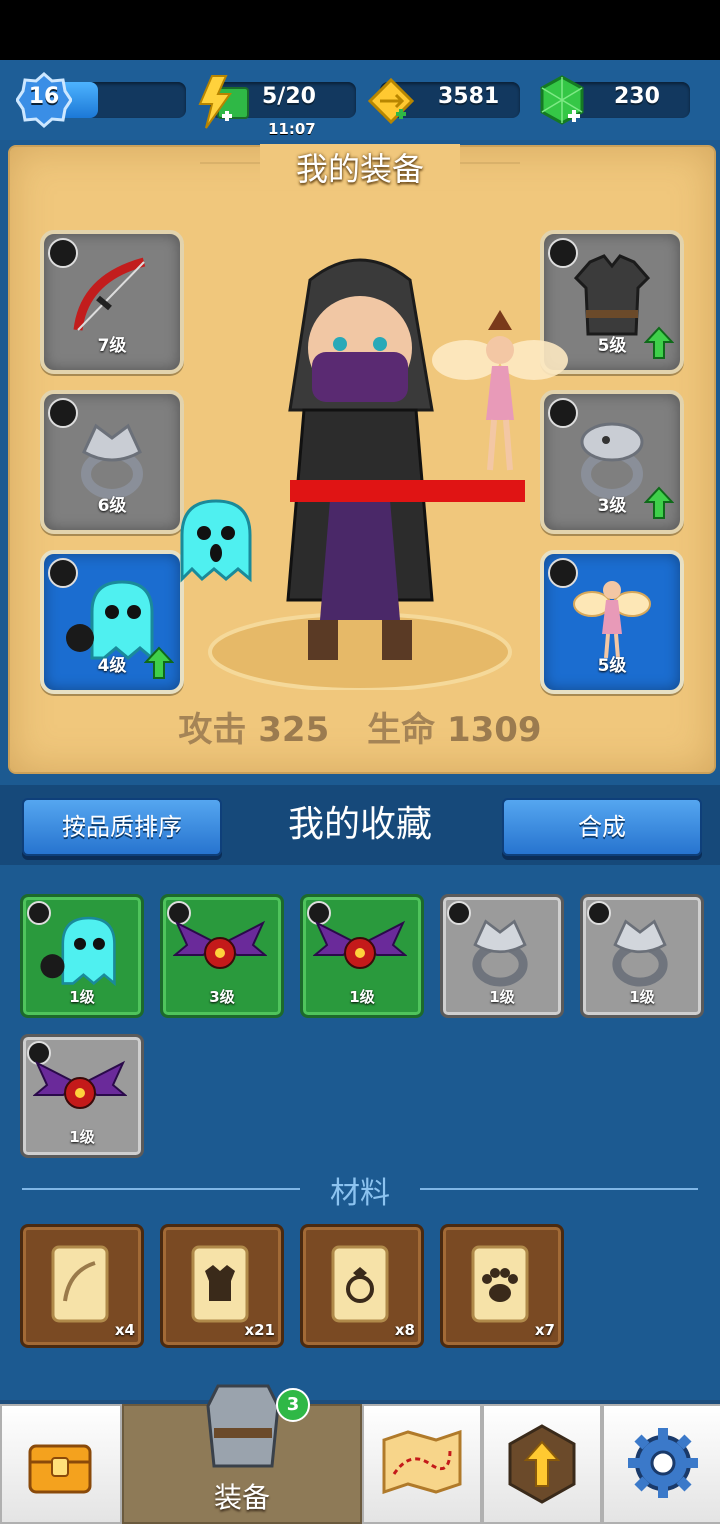 This screenshot has width=720, height=1524. What do you see at coordinates (223, 102) in the screenshot?
I see `energy-icon` at bounding box center [223, 102].